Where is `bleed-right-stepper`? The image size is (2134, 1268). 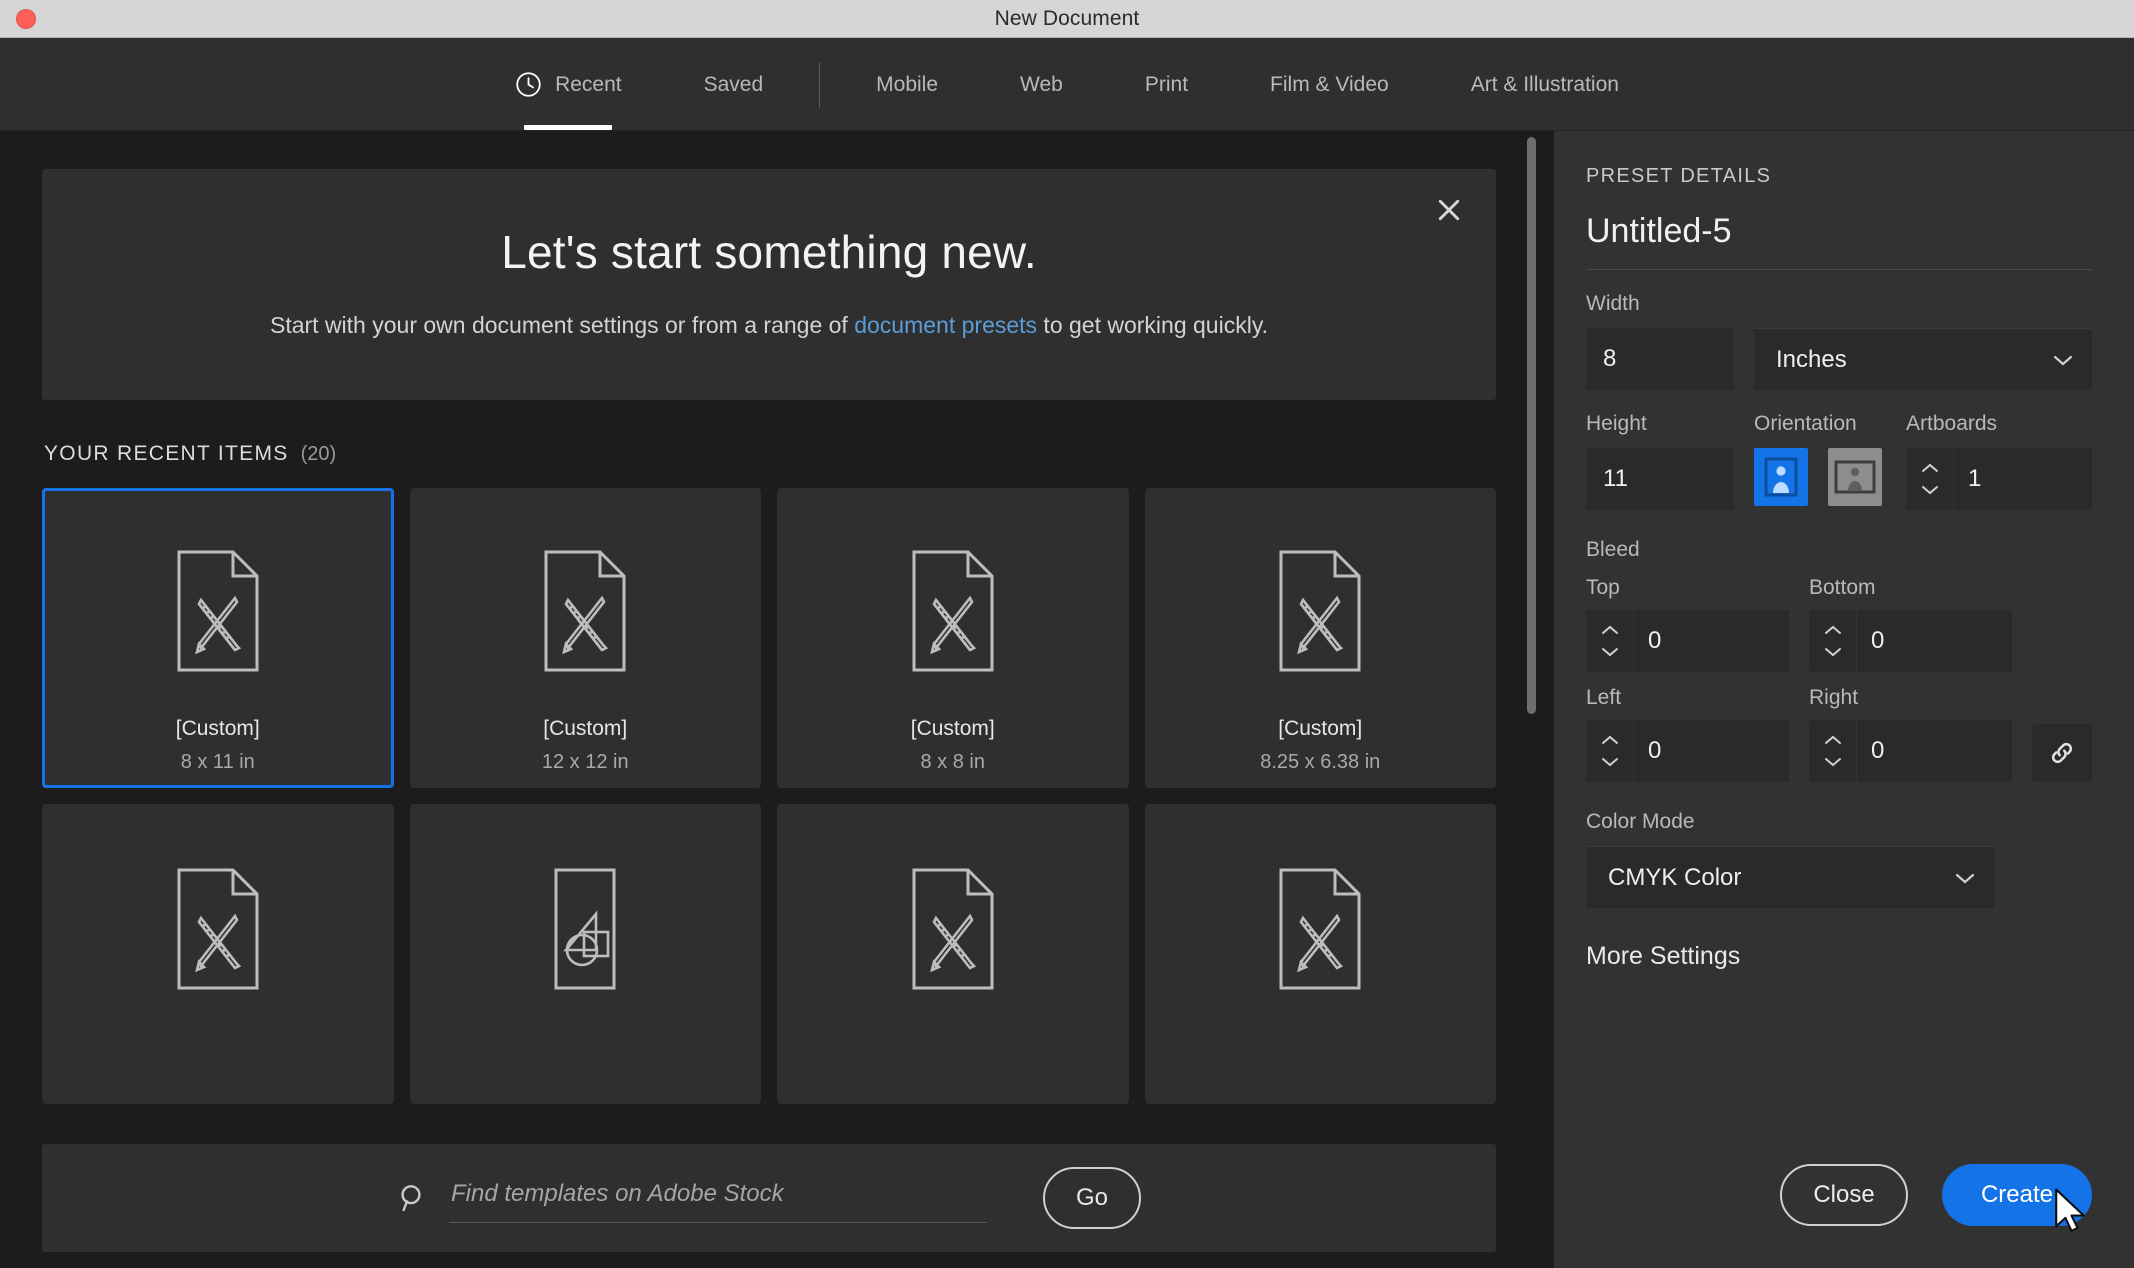 bleed-right-stepper is located at coordinates (1910, 751).